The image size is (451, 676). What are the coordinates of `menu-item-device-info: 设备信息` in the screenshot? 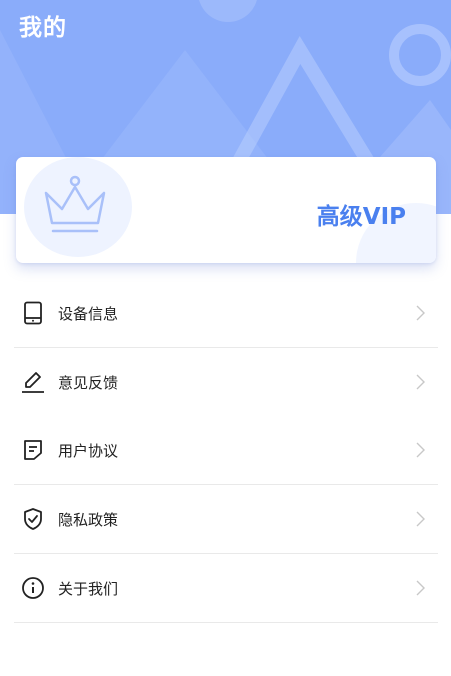 It's located at (226, 313).